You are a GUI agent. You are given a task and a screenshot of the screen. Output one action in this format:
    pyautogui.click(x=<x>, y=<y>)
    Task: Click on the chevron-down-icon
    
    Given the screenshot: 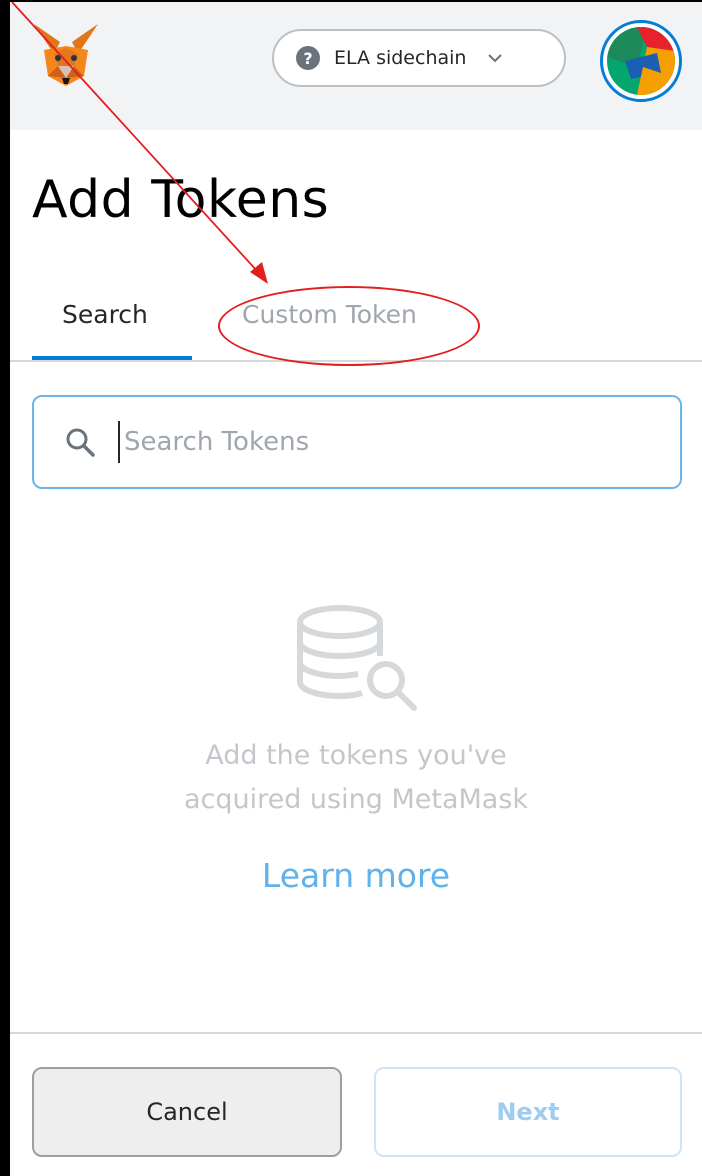 What is the action you would take?
    pyautogui.click(x=495, y=58)
    